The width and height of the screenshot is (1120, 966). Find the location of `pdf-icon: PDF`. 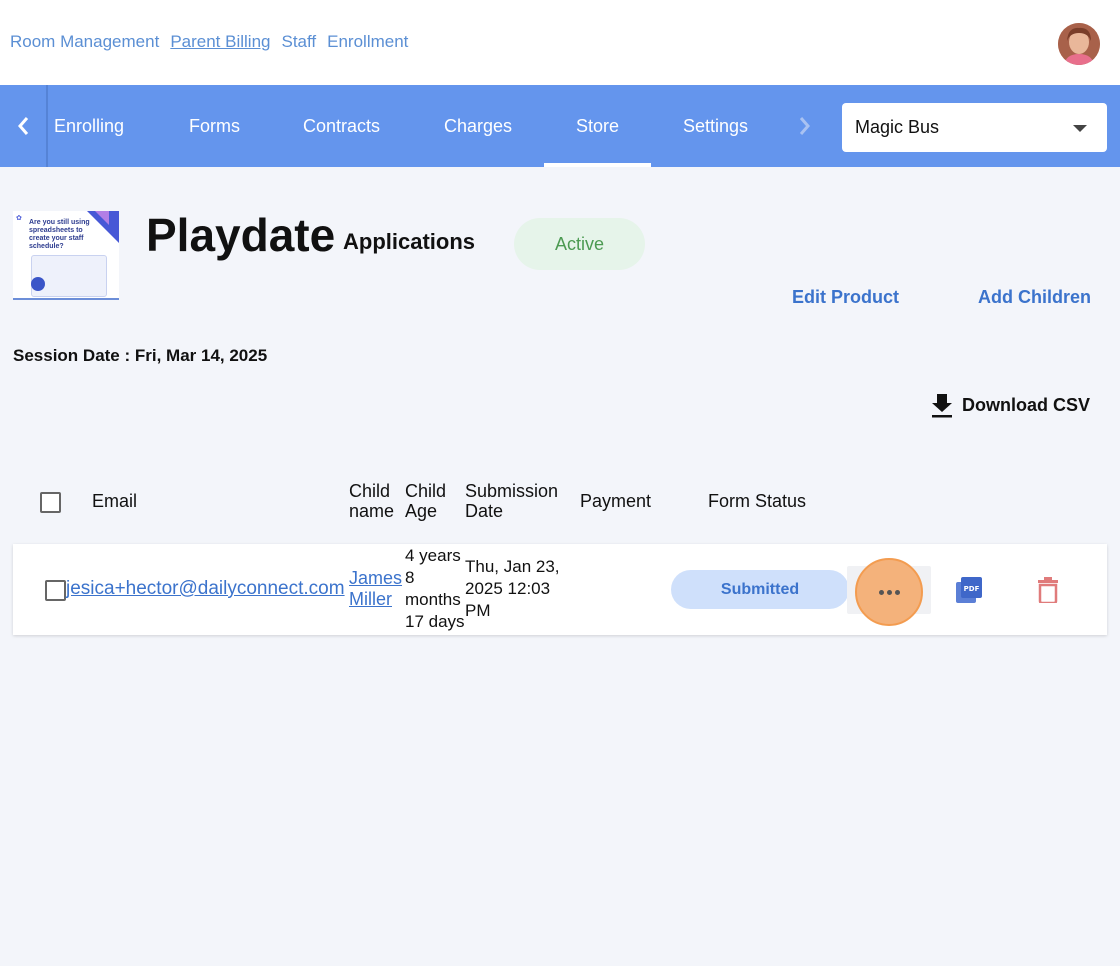

pdf-icon: PDF is located at coordinates (969, 590).